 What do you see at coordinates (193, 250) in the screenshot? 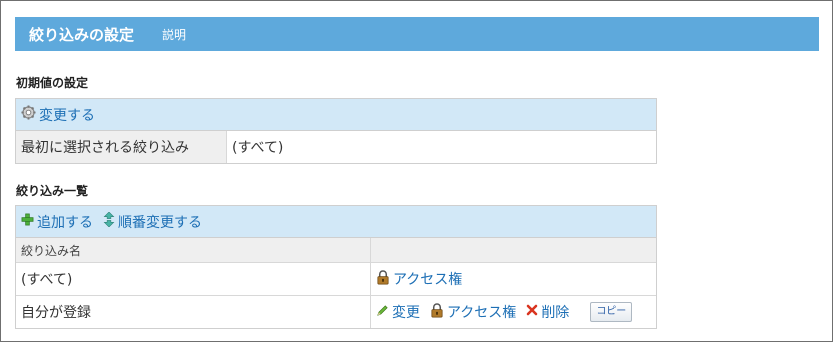
I see `column-header-name: 絞り込み名` at bounding box center [193, 250].